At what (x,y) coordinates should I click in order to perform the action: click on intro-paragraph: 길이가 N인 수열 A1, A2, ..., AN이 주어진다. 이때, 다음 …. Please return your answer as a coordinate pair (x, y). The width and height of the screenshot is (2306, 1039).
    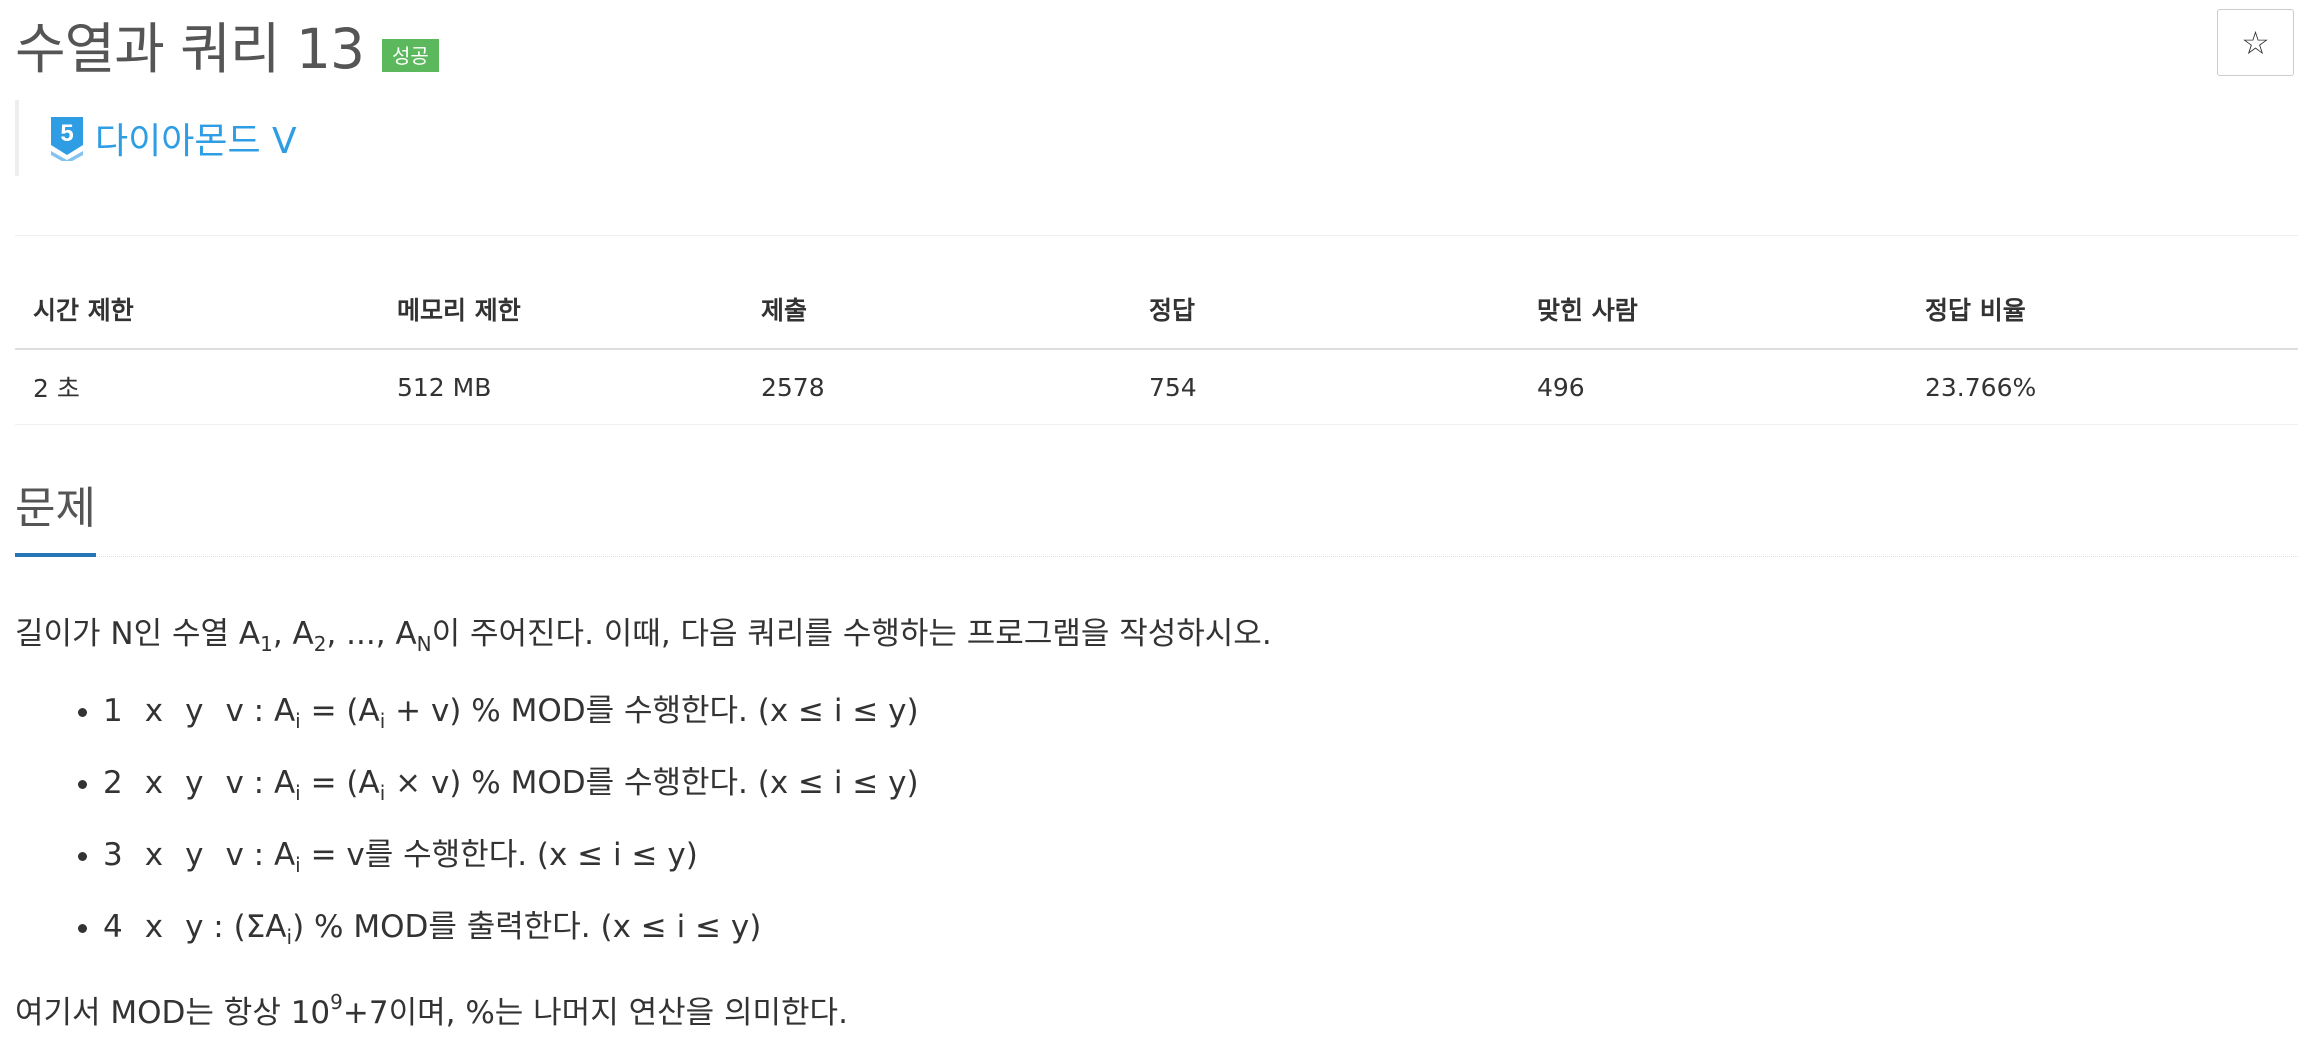
    Looking at the image, I should click on (643, 636).